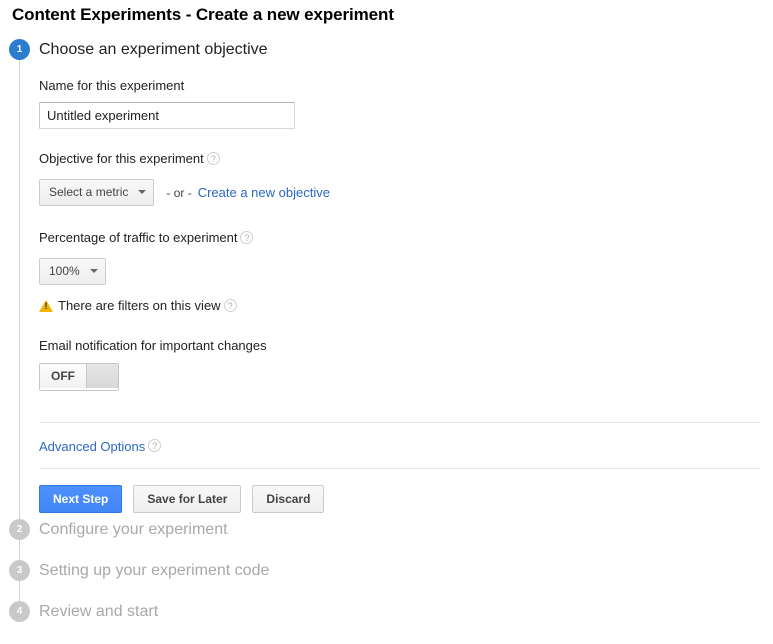 Image resolution: width=773 pixels, height=644 pixels. What do you see at coordinates (121, 158) in the screenshot?
I see `objective-field-label-text: Objective for this experiment` at bounding box center [121, 158].